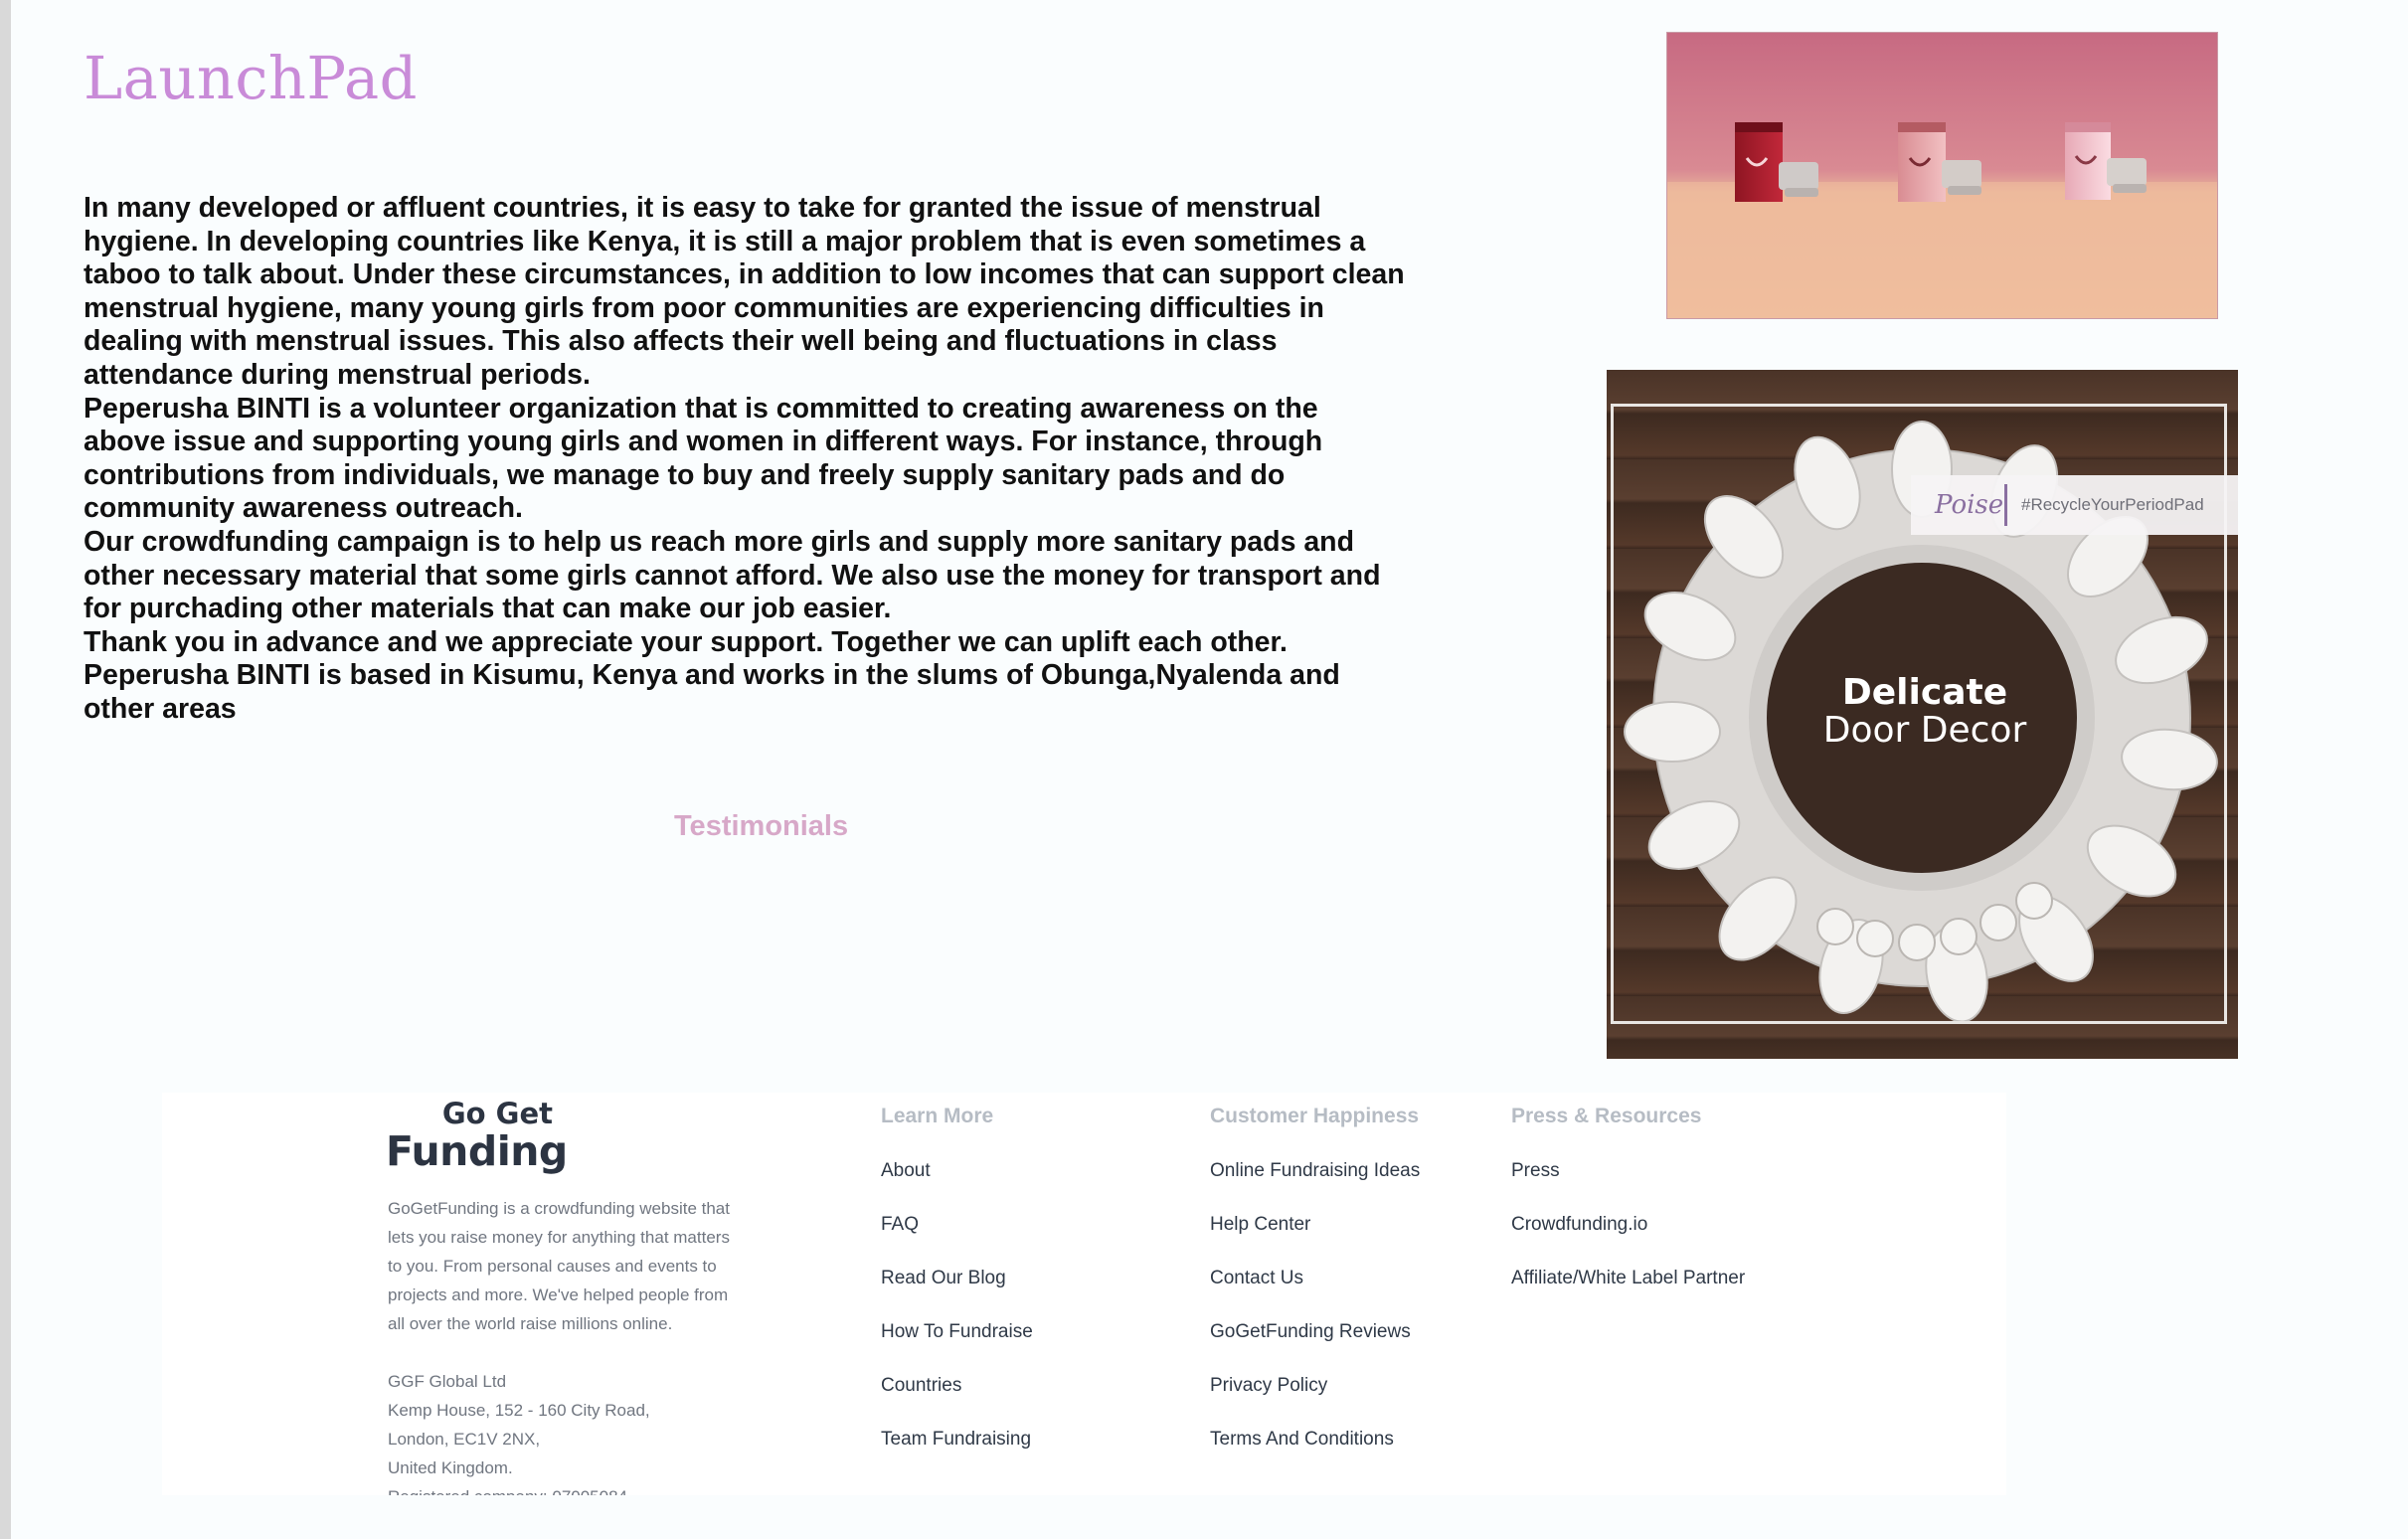 The image size is (2408, 1539). What do you see at coordinates (2005, 505) in the screenshot?
I see `banner-divider` at bounding box center [2005, 505].